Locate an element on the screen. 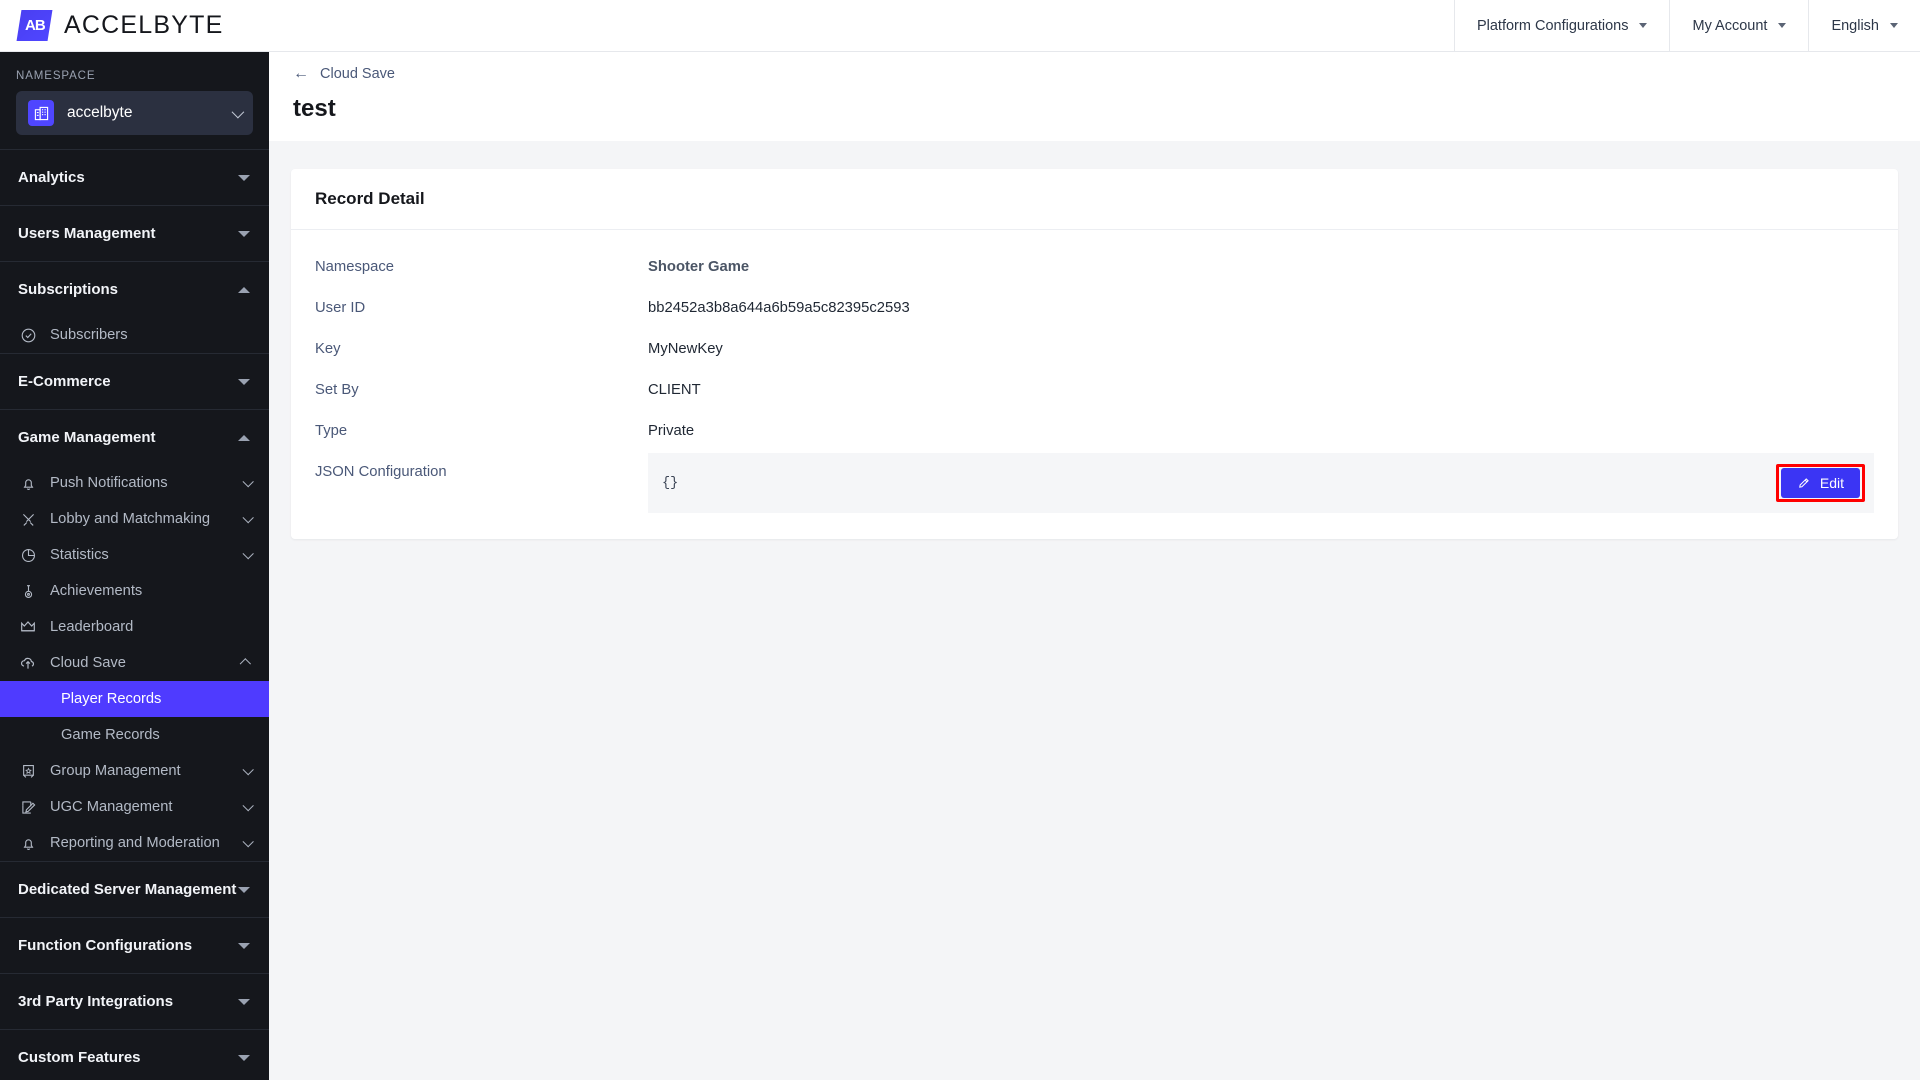 This screenshot has width=1920, height=1080. card-title: Record Detail is located at coordinates (1094, 199).